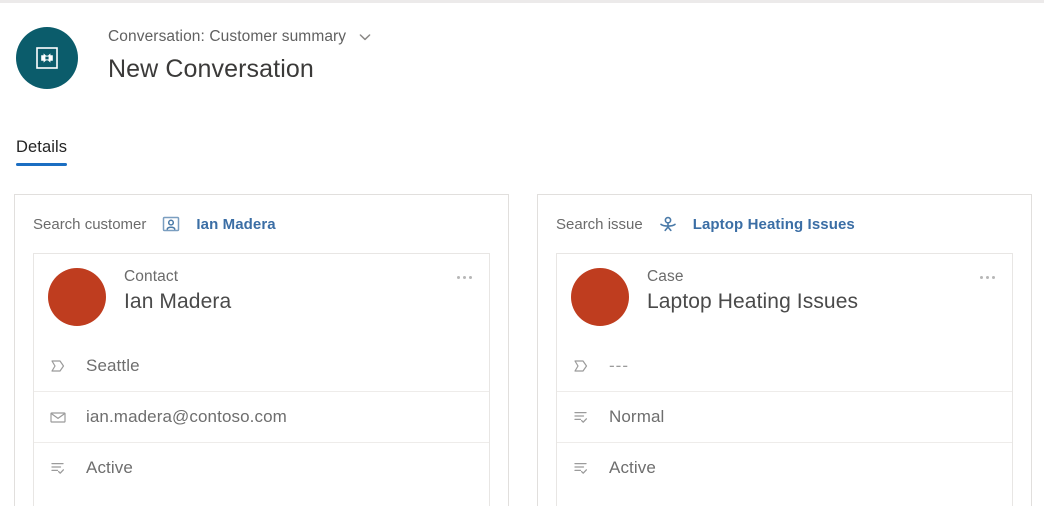  I want to click on case-person-icon, so click(668, 224).